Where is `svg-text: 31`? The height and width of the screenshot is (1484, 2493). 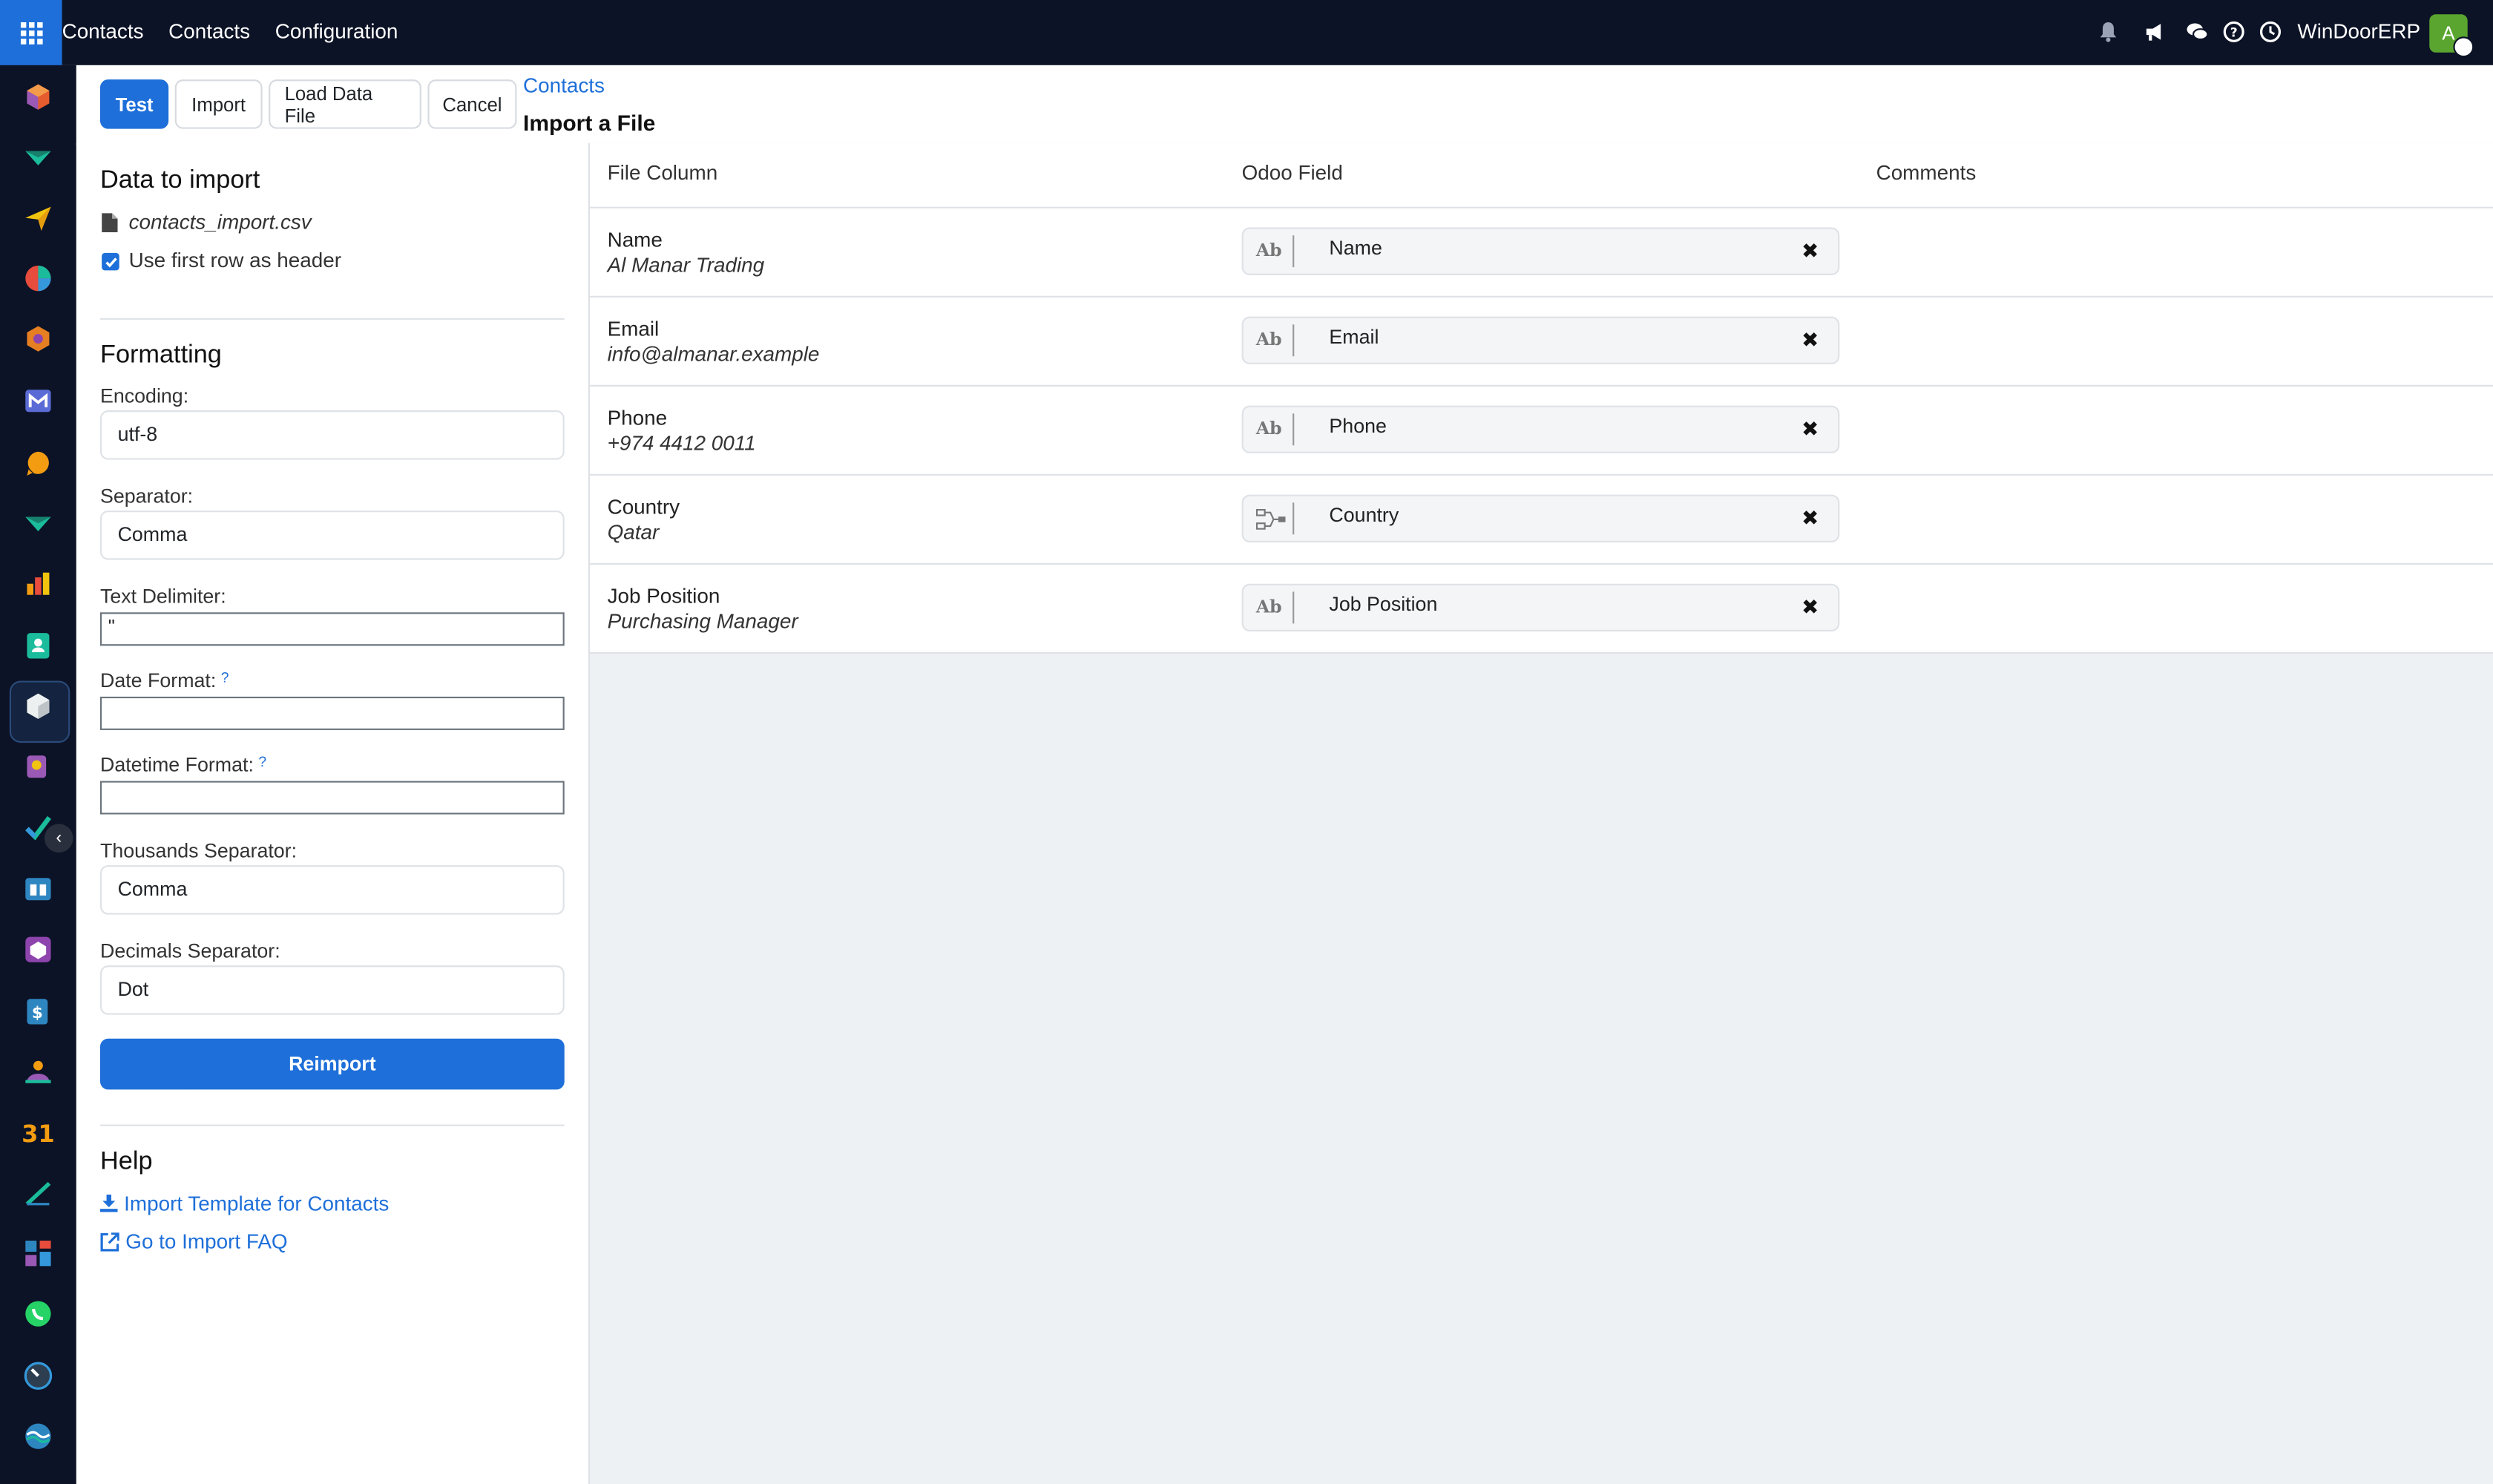 svg-text: 31 is located at coordinates (38, 1134).